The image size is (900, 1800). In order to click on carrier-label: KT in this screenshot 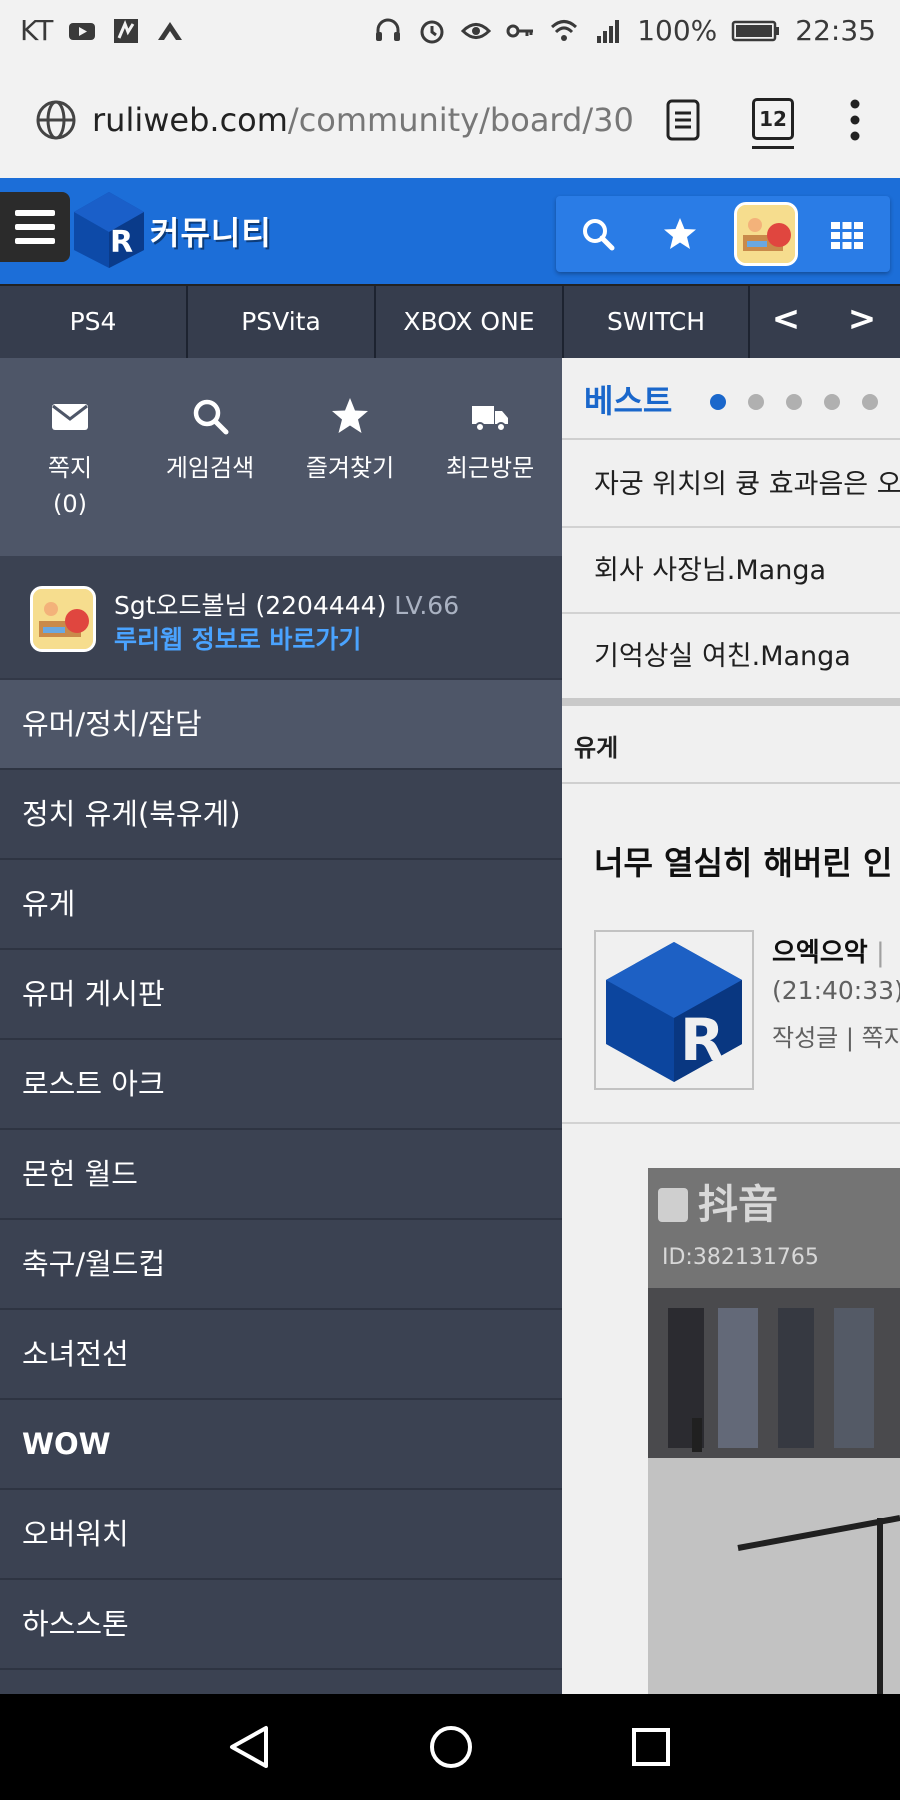, I will do `click(37, 30)`.